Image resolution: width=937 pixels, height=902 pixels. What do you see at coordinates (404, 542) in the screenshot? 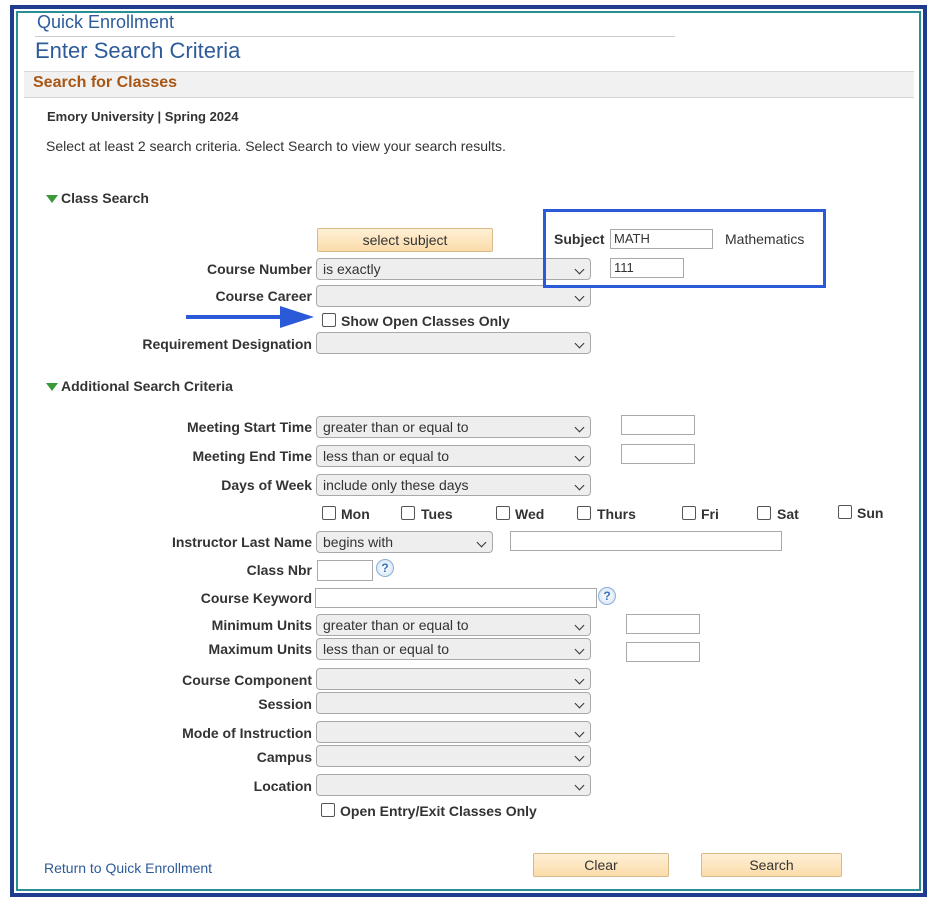
I see `instructor-operator-select: begins with` at bounding box center [404, 542].